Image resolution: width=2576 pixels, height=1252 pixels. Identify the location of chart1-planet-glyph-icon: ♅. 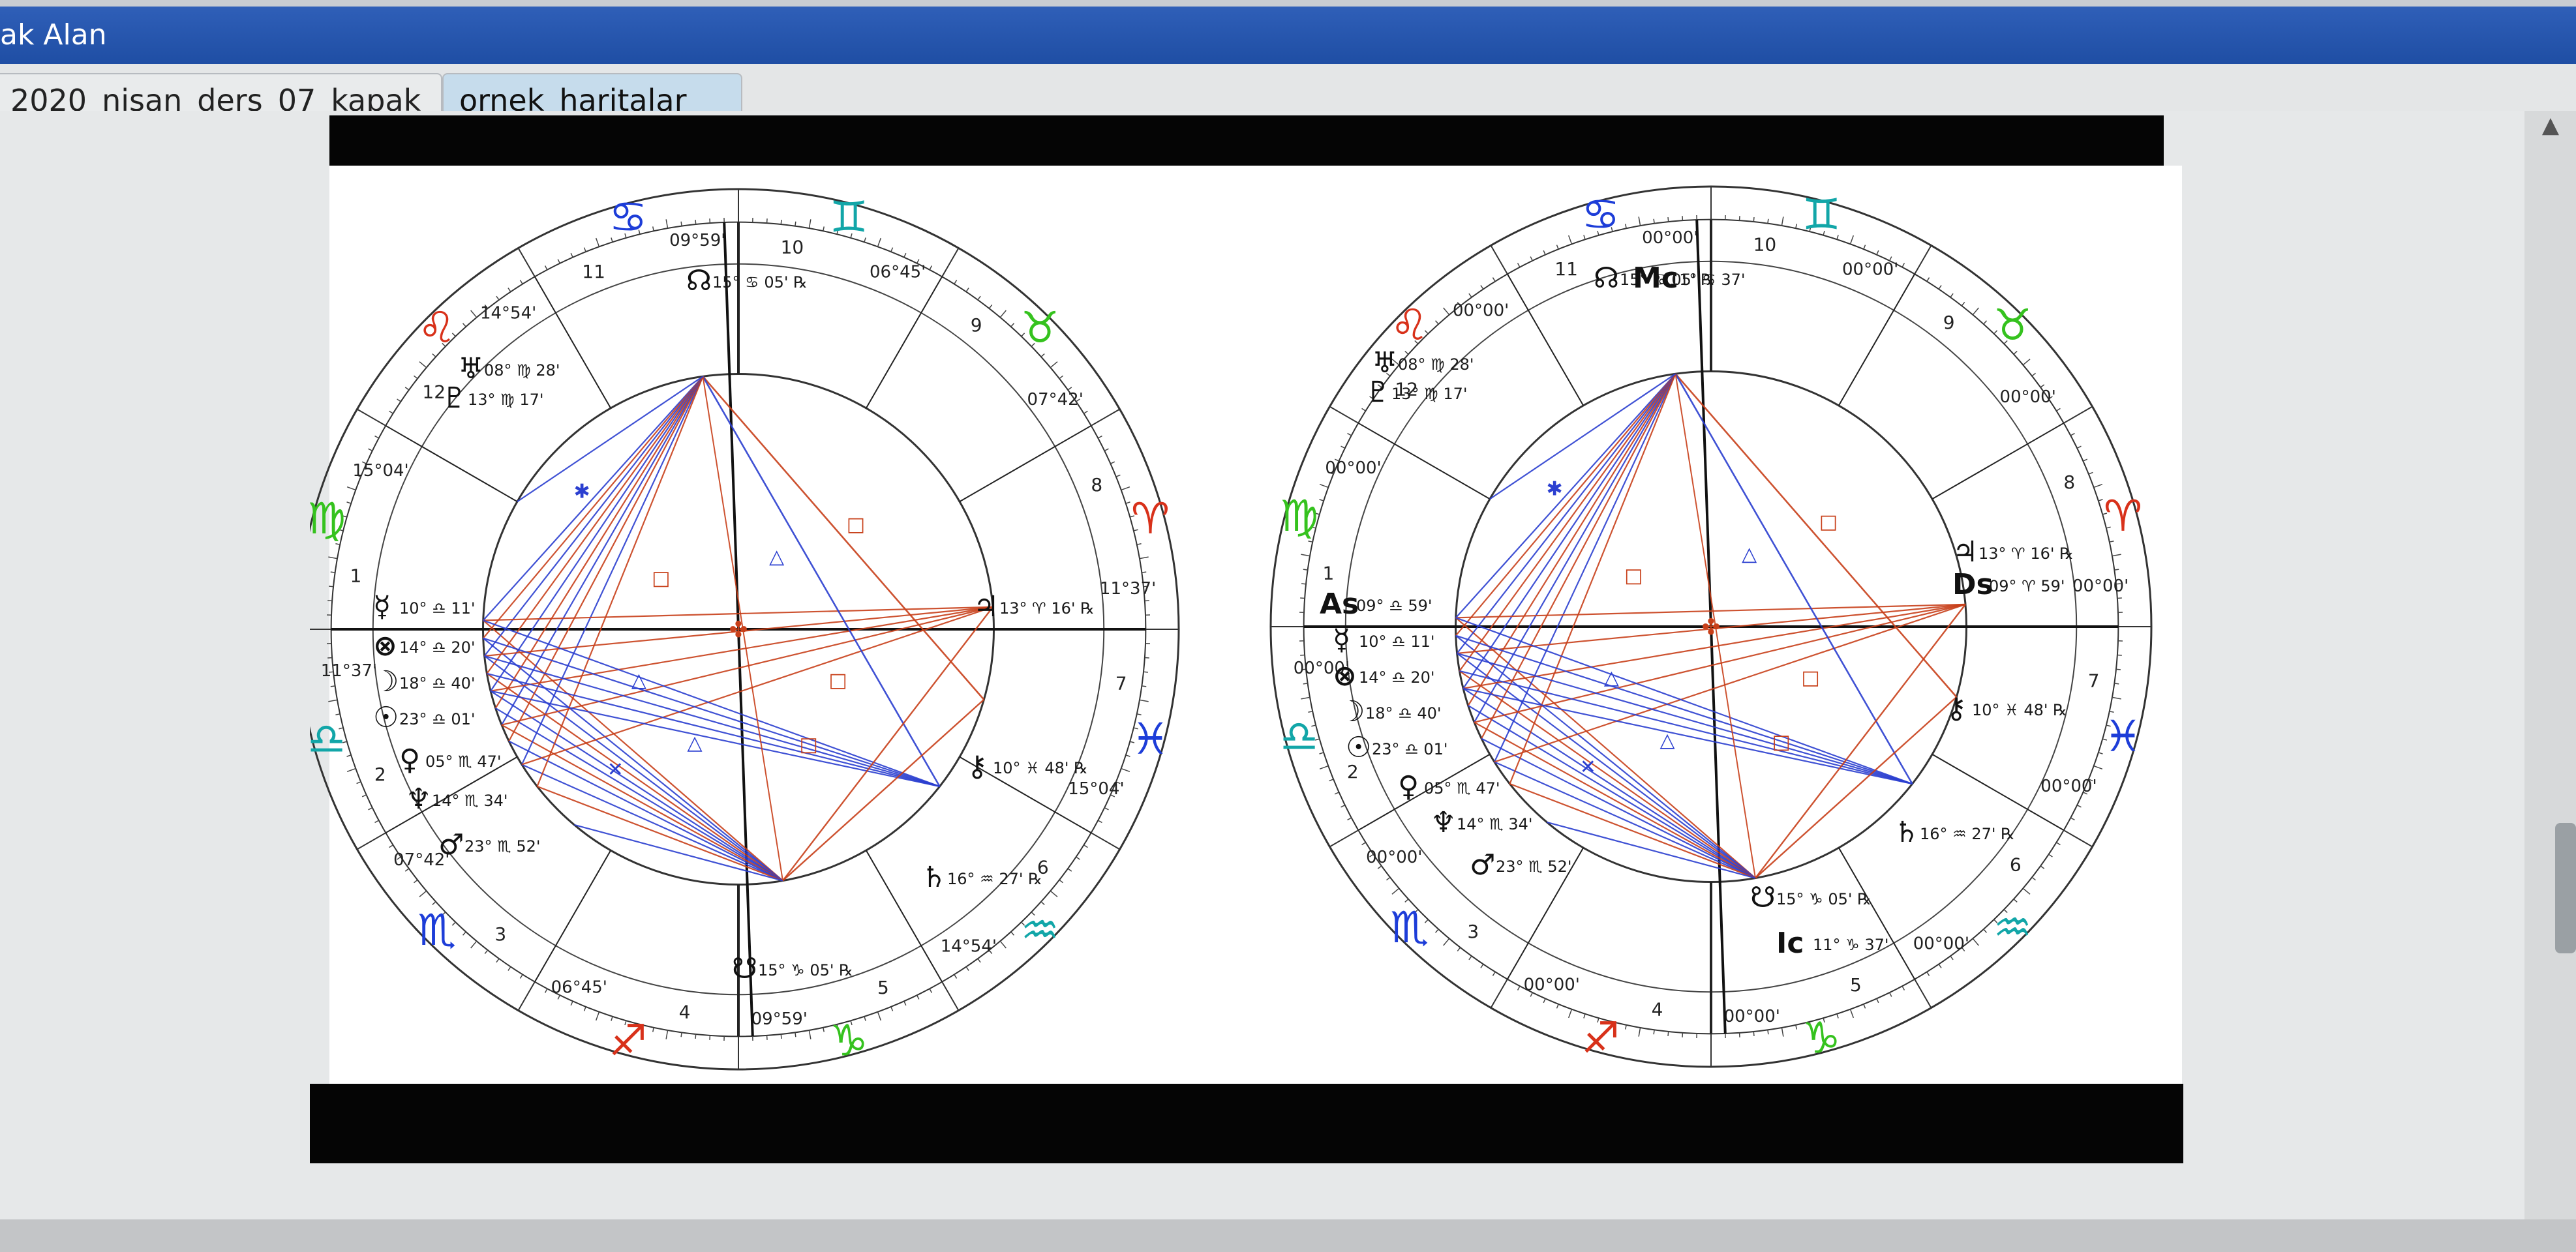
(471, 369).